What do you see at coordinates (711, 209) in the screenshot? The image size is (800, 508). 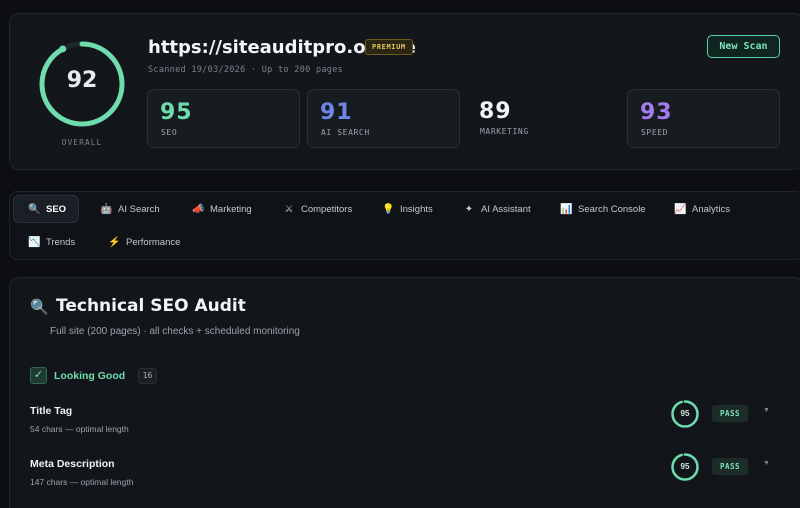 I see `tab-label: Analytics` at bounding box center [711, 209].